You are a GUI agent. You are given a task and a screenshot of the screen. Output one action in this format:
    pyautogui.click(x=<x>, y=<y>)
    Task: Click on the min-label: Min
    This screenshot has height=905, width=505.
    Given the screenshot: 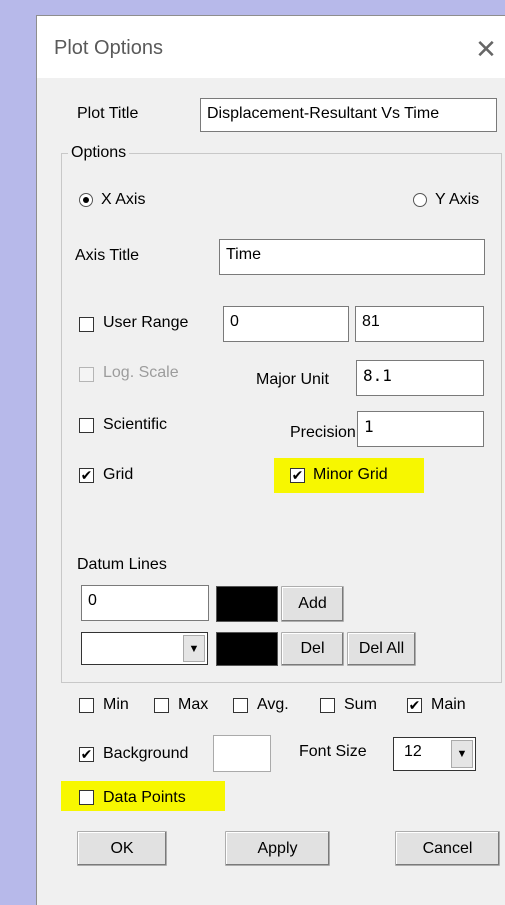 What is the action you would take?
    pyautogui.click(x=116, y=704)
    